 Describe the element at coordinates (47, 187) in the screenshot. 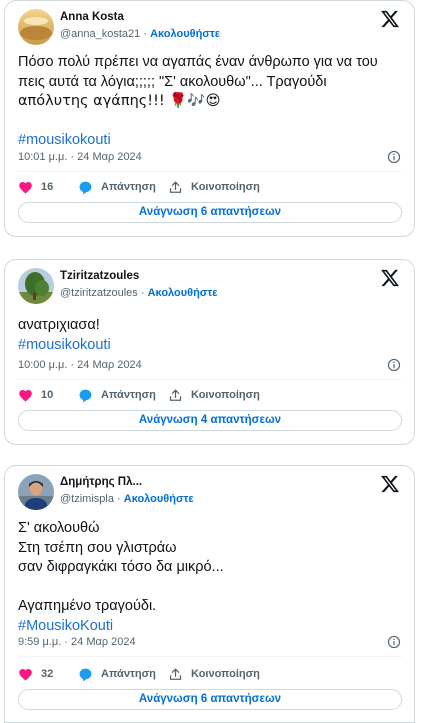

I see `like-count: 16` at that location.